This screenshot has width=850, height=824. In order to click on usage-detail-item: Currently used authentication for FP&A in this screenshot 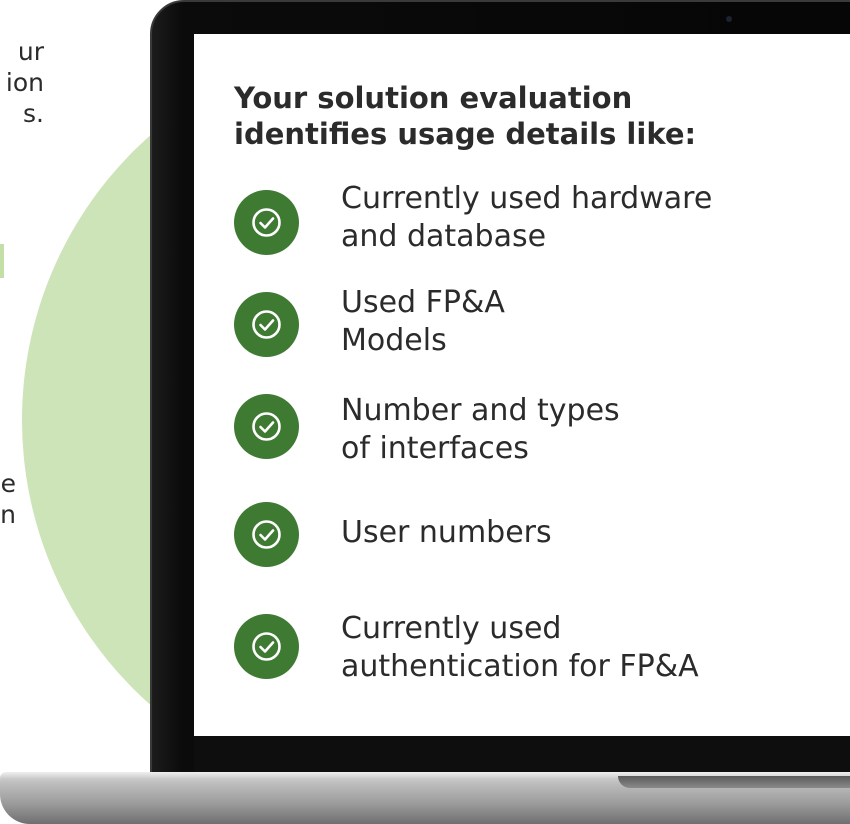, I will do `click(534, 650)`.